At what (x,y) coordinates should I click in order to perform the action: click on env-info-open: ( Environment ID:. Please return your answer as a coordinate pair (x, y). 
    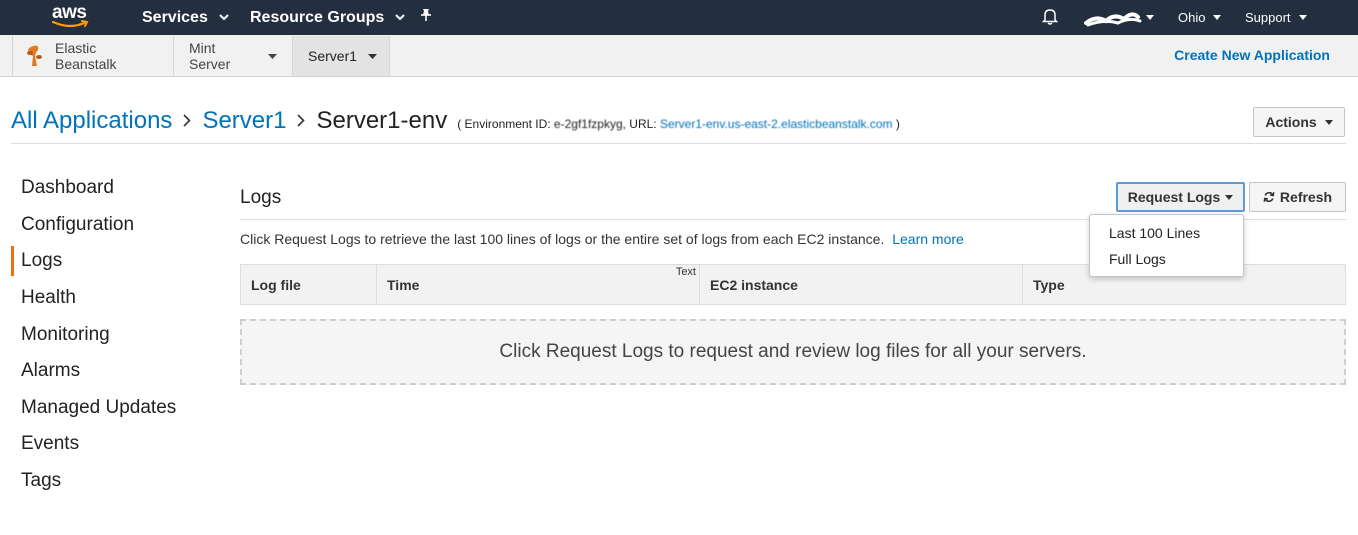
    Looking at the image, I should click on (505, 124).